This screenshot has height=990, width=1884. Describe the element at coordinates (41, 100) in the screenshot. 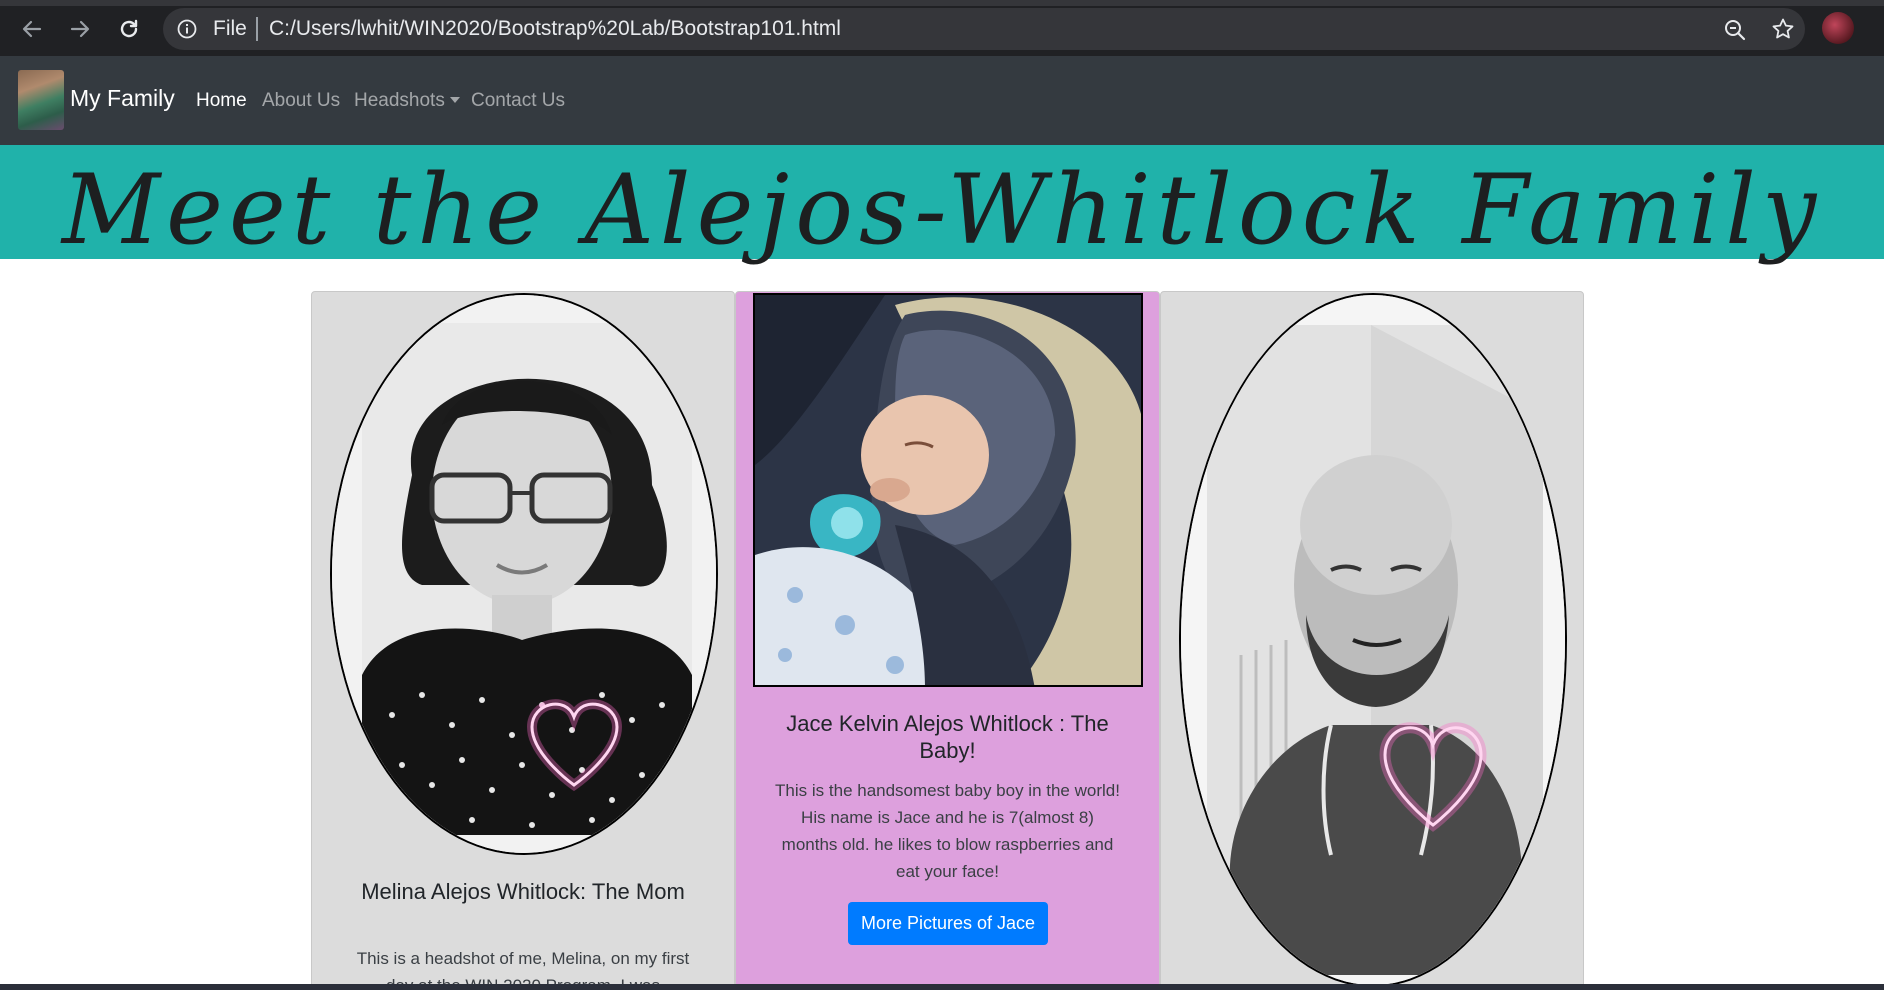

I see `brand-logo-image` at that location.